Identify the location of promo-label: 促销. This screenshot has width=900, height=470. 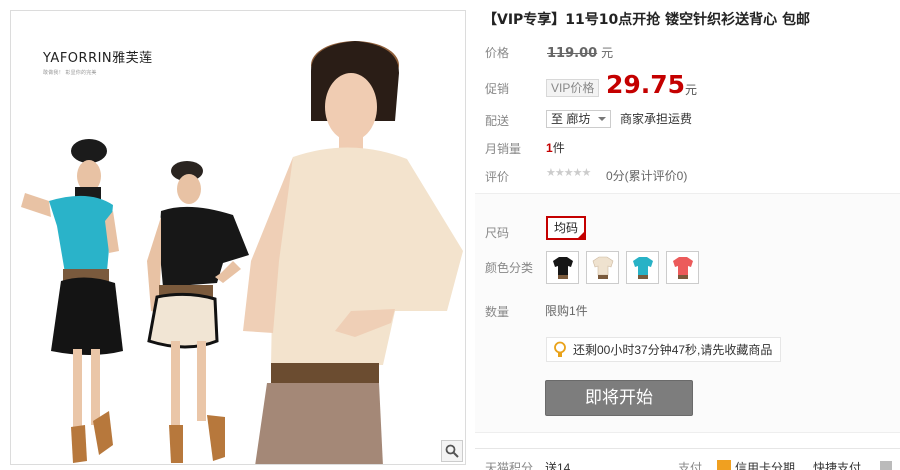
(497, 89).